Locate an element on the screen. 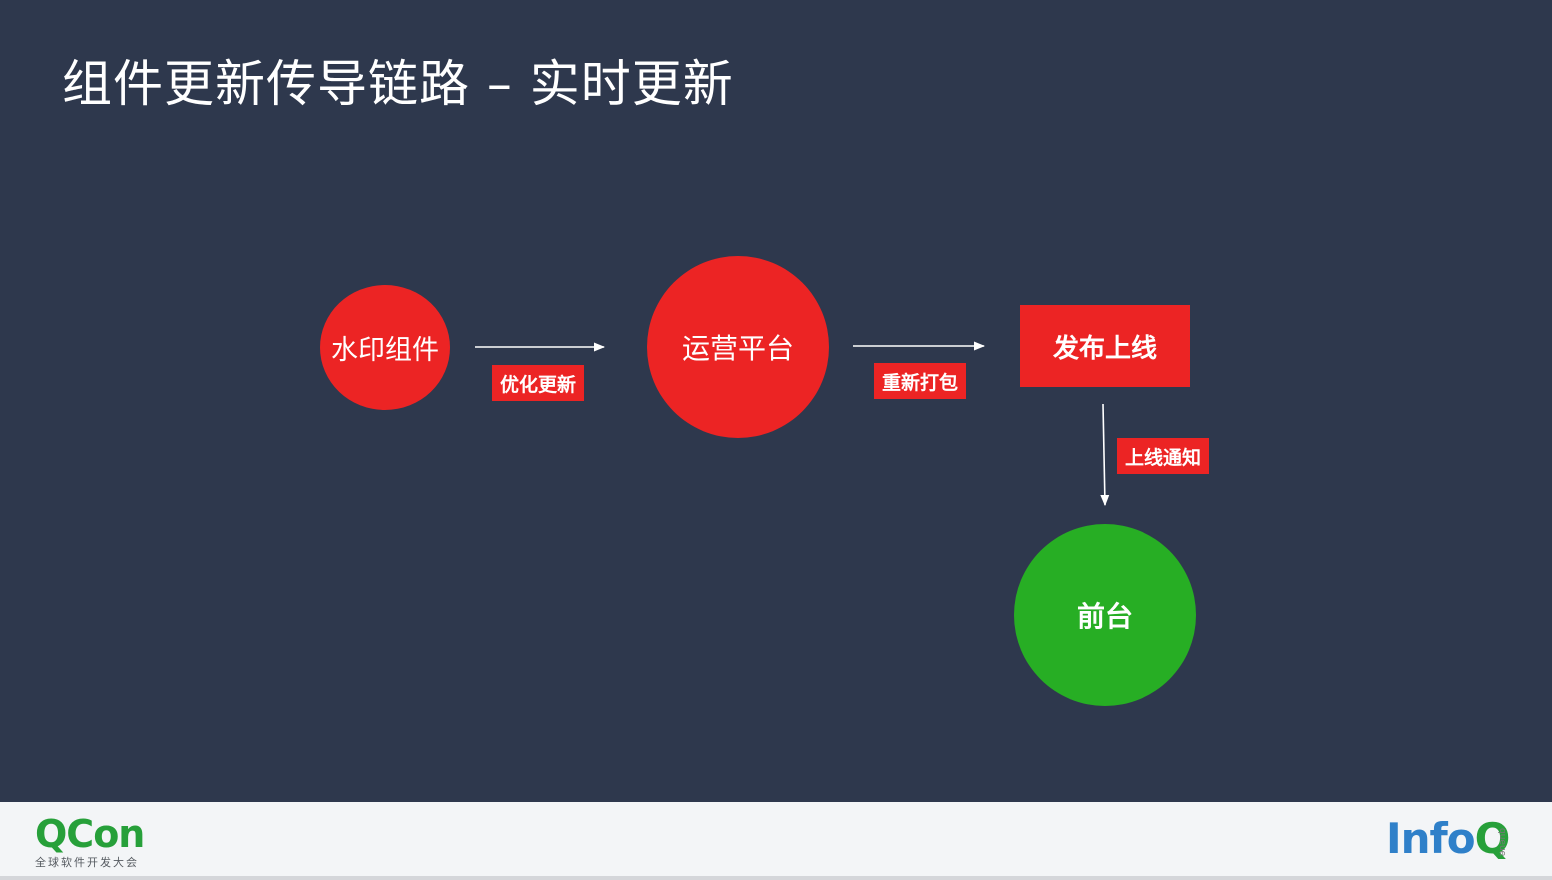 The image size is (1552, 880). footer-bar: QCon 全球软件开发大会 is located at coordinates (776, 841).